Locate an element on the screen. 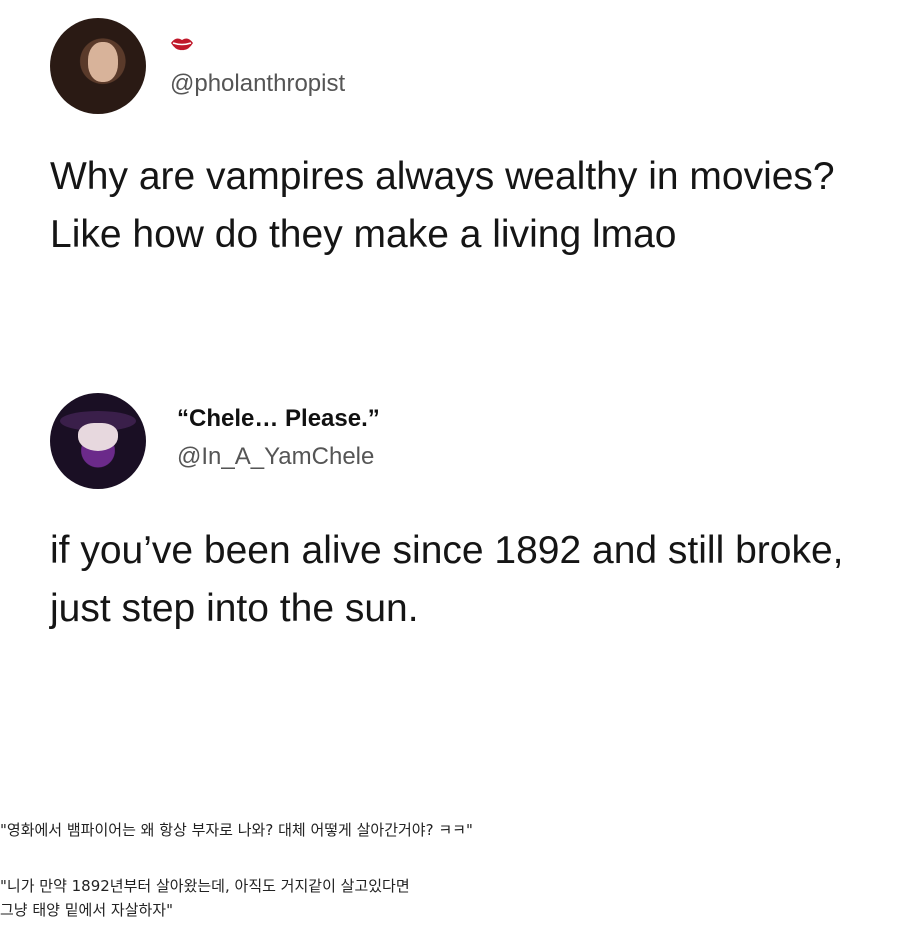 This screenshot has width=900, height=945. caption-line: 그냥 태양 밑에서 자살하자" is located at coordinates (87, 910).